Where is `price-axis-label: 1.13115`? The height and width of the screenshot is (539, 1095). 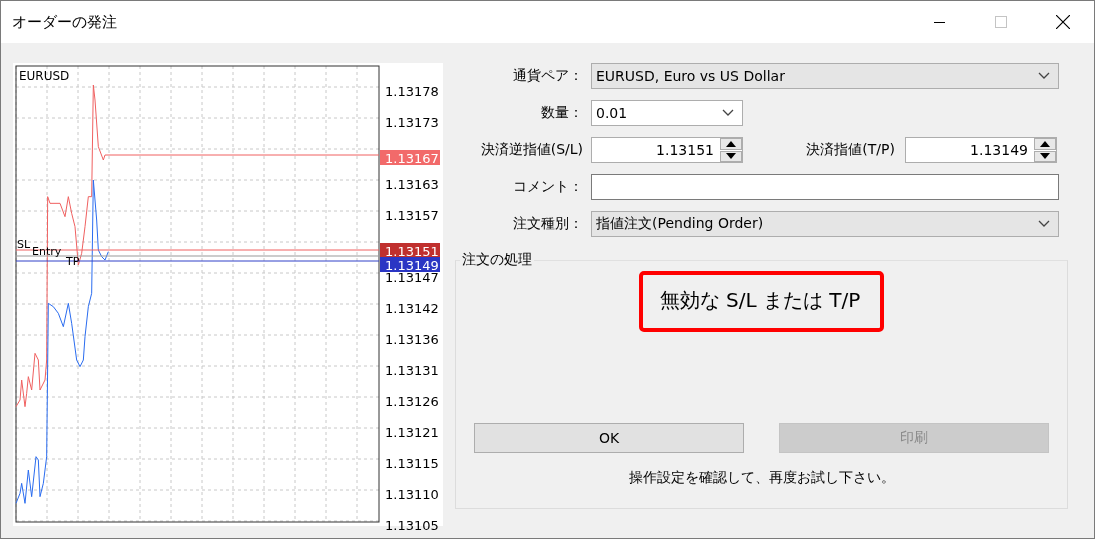 price-axis-label: 1.13115 is located at coordinates (412, 463).